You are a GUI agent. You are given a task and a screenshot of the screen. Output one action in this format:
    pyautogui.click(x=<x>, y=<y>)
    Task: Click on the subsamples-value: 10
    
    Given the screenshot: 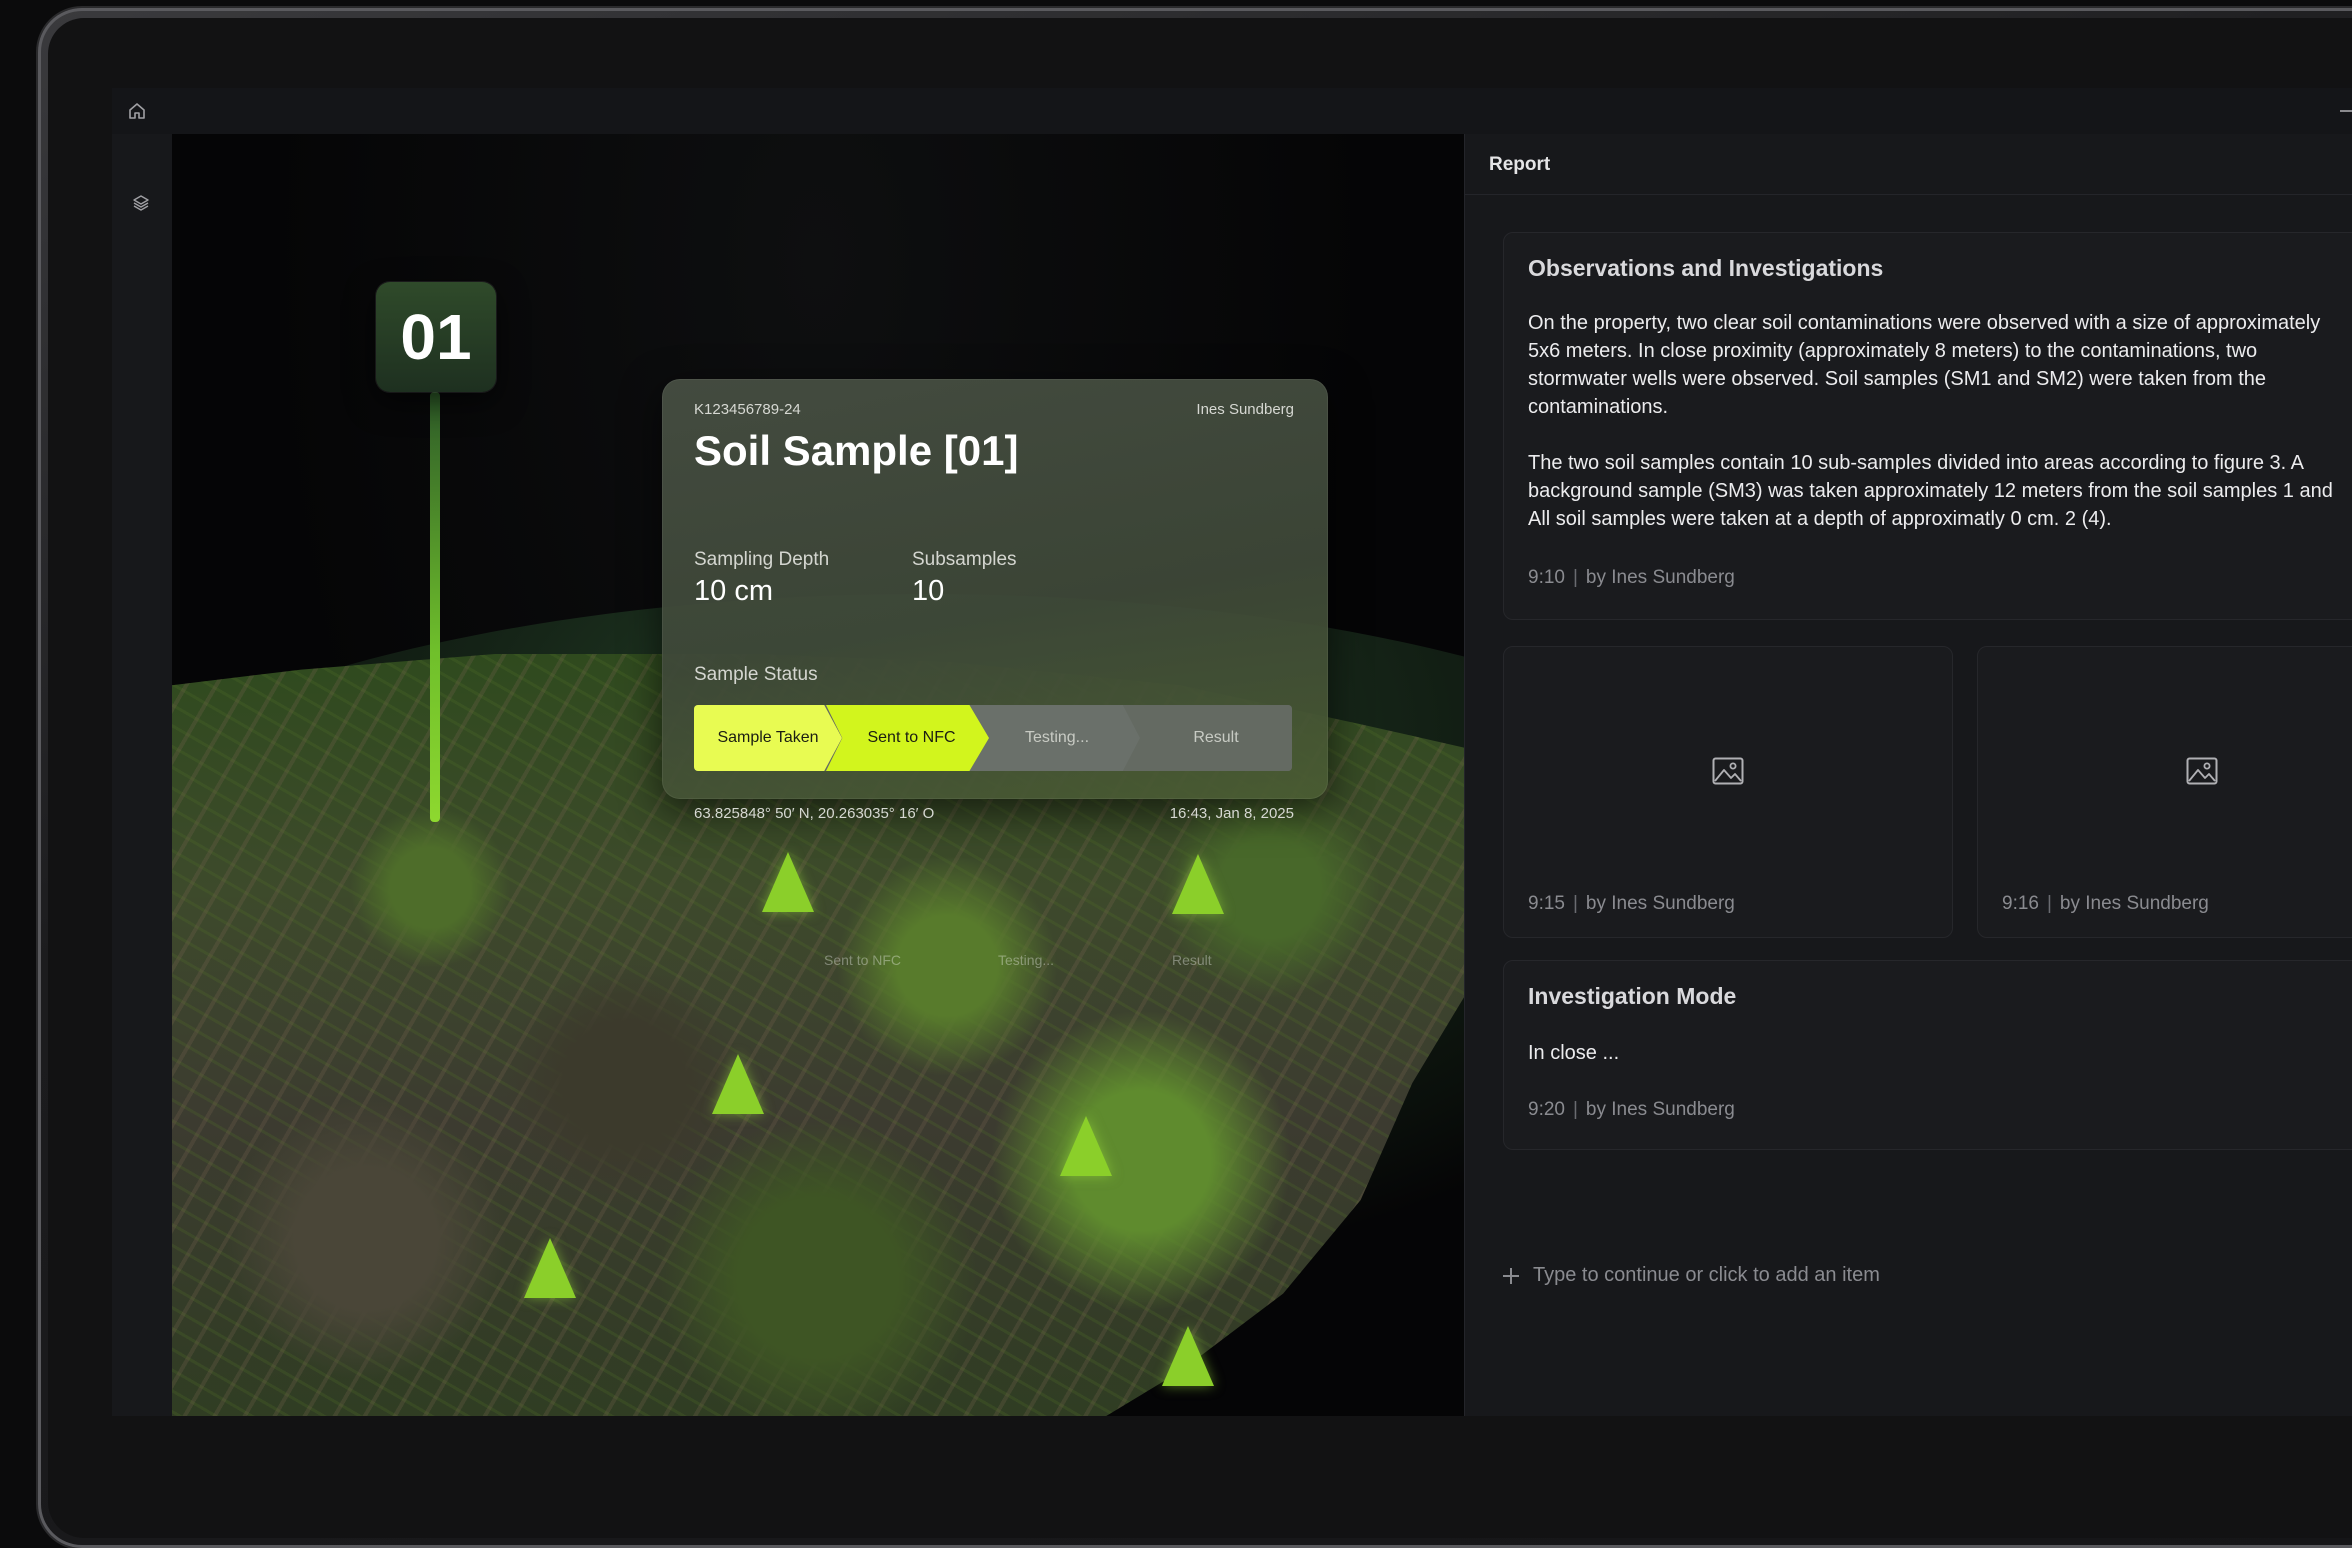 What is the action you would take?
    pyautogui.click(x=928, y=591)
    